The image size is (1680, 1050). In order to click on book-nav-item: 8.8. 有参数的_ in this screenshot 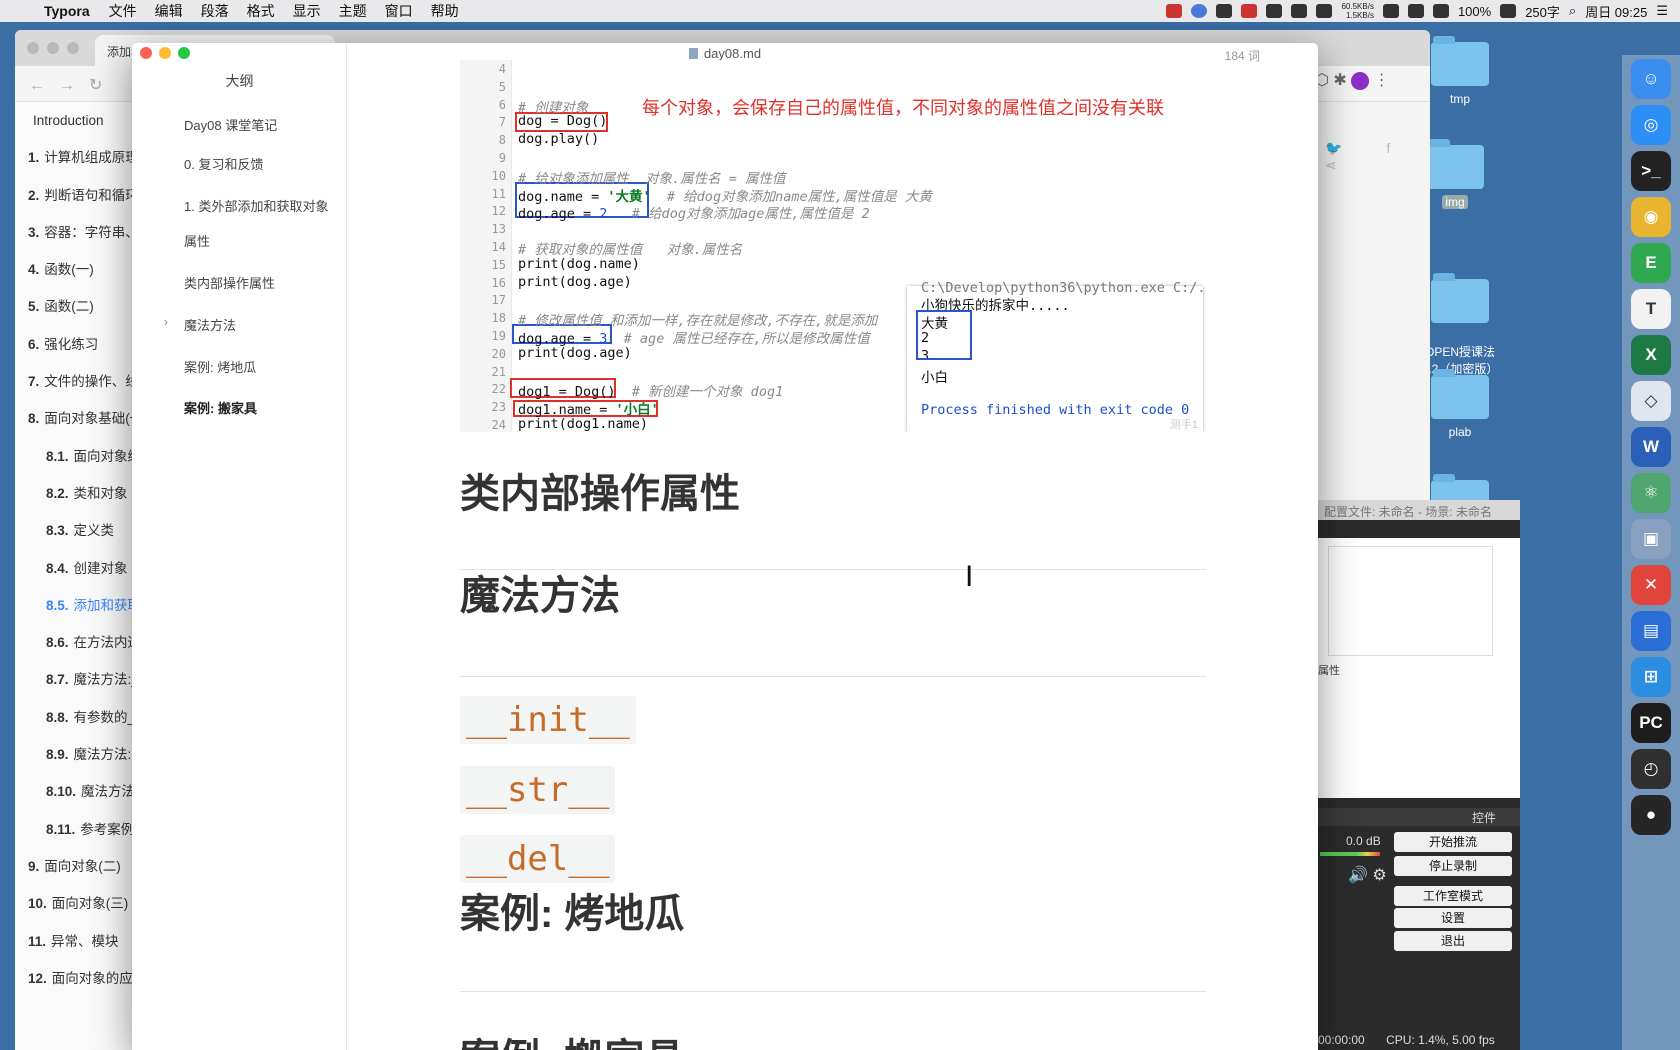, I will do `click(75, 717)`.